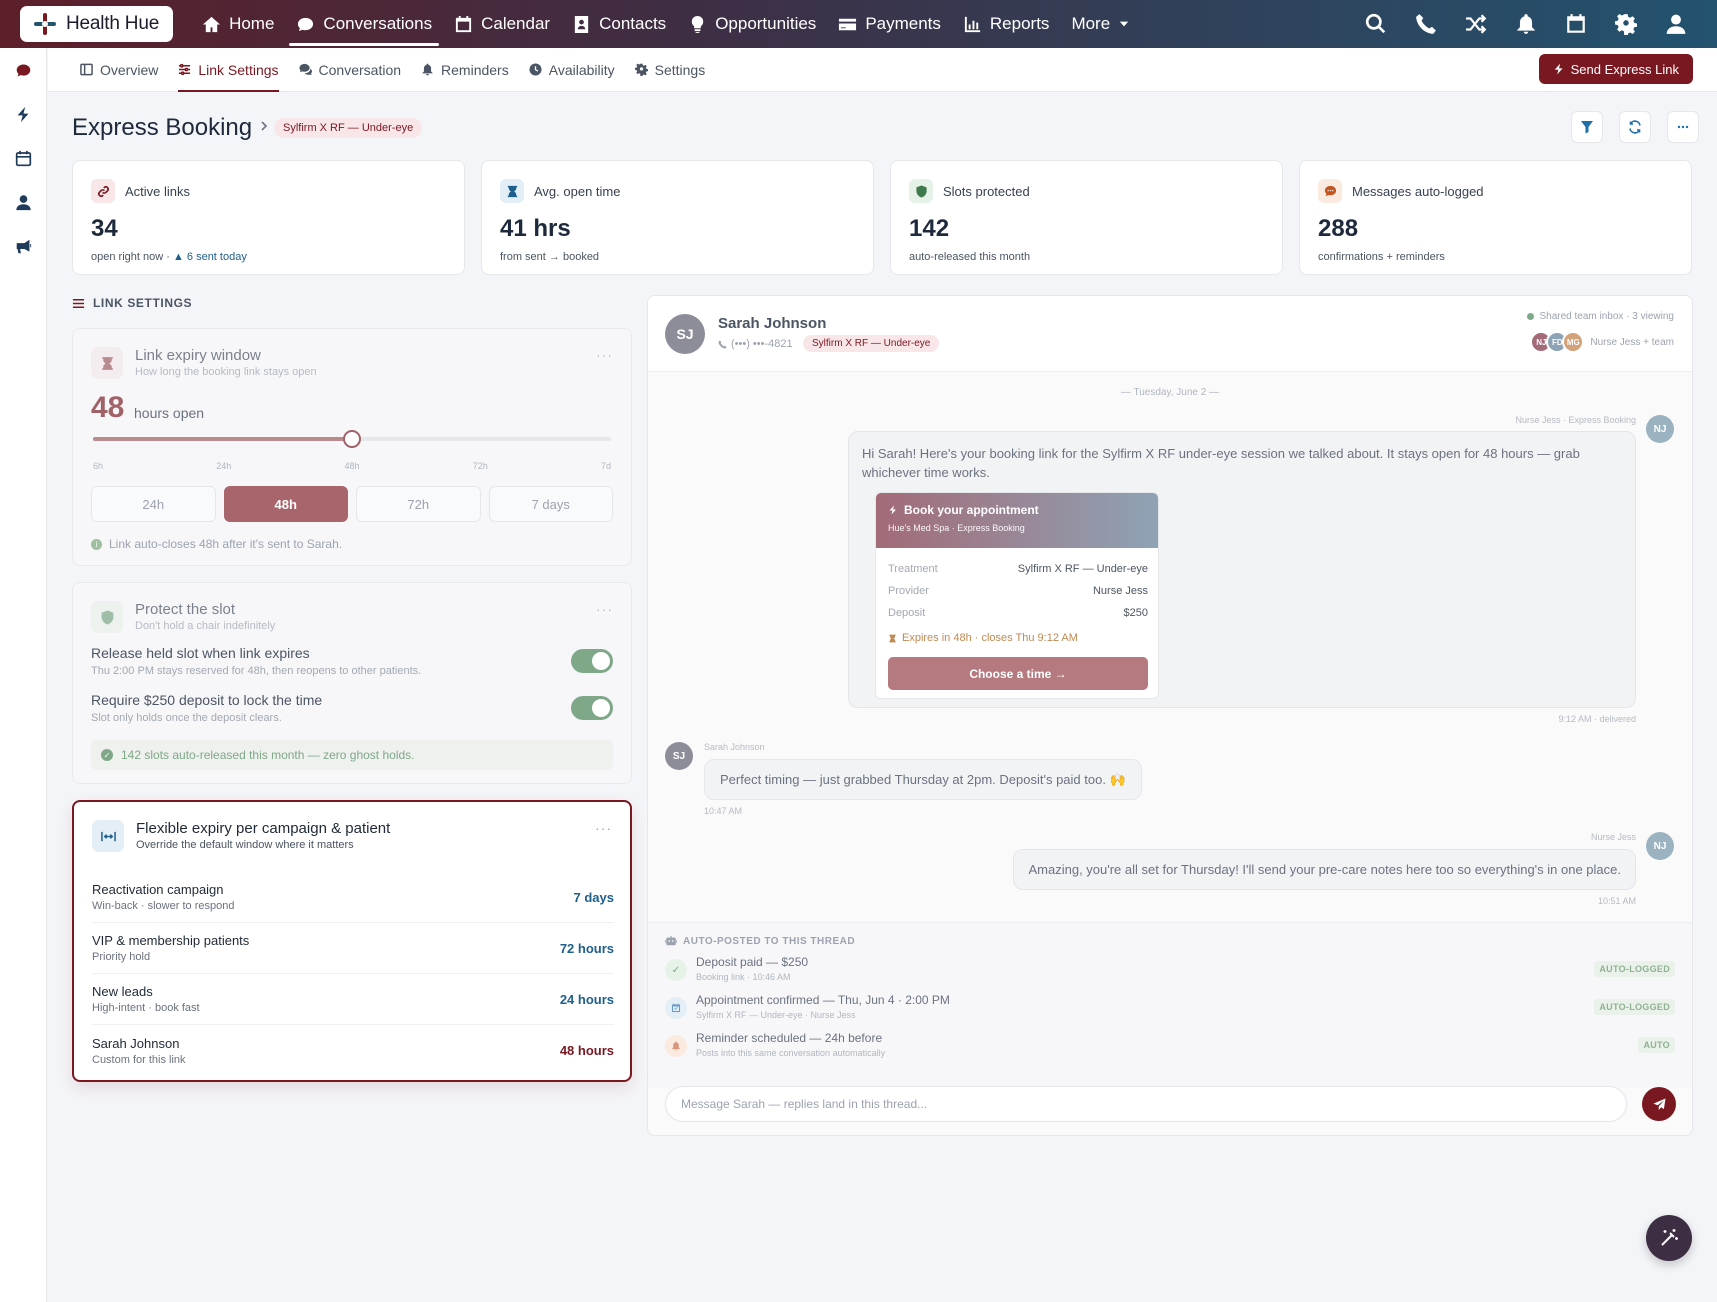 The image size is (1717, 1302). What do you see at coordinates (670, 70) in the screenshot?
I see `tab-settings: Settings` at bounding box center [670, 70].